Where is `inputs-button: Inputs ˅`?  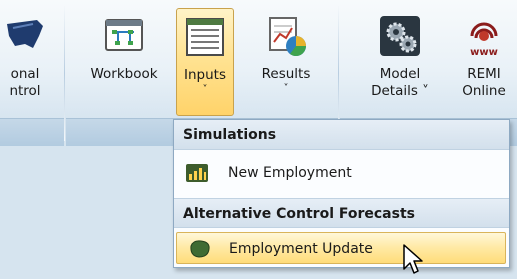 inputs-button: Inputs ˅ is located at coordinates (205, 62).